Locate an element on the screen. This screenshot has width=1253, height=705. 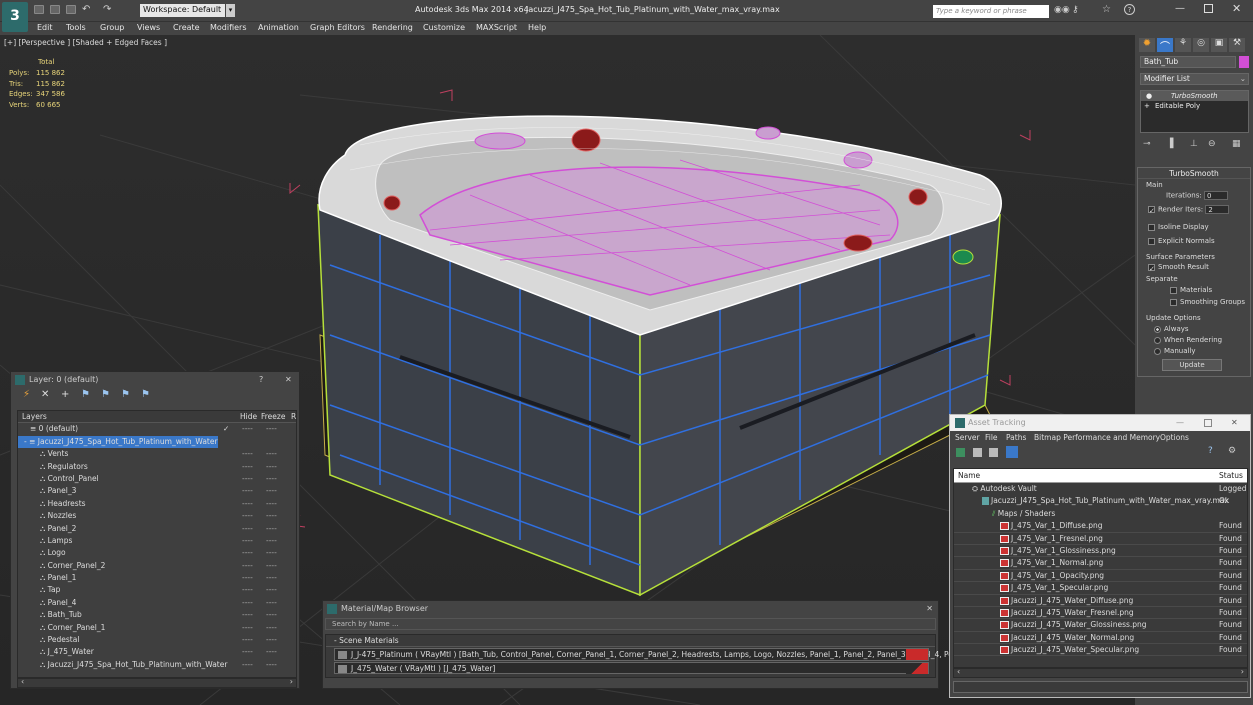
layer-row-12: ⛬ Panel_4 ---- ---- is located at coordinates (157, 603).